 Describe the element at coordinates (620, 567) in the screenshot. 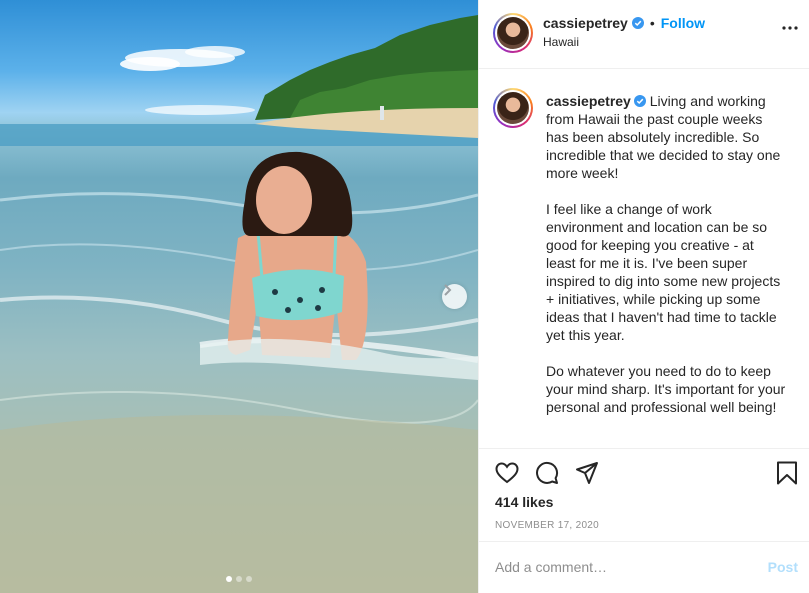

I see `comment-input` at that location.